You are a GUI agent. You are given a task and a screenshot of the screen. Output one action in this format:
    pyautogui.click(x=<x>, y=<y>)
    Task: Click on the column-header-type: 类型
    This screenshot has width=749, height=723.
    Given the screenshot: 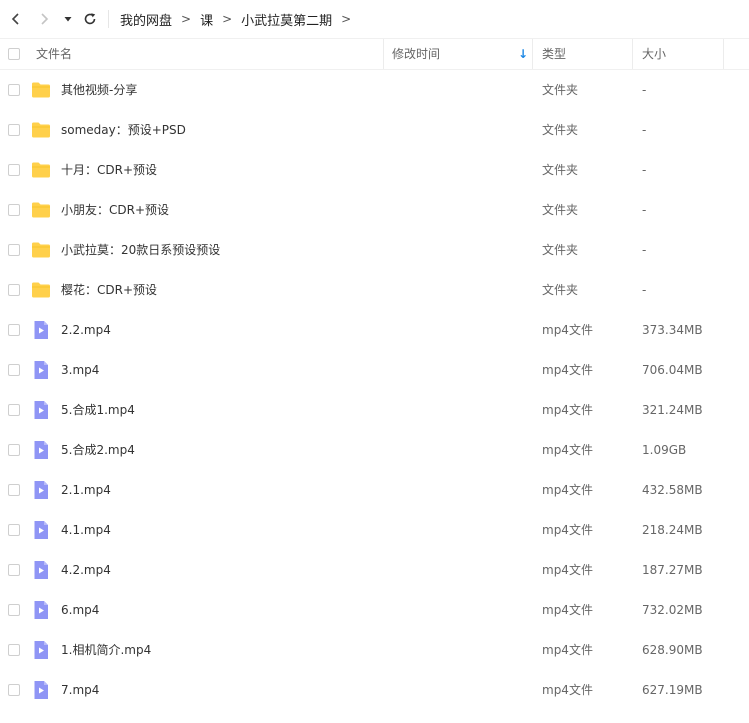 What is the action you would take?
    pyautogui.click(x=554, y=54)
    